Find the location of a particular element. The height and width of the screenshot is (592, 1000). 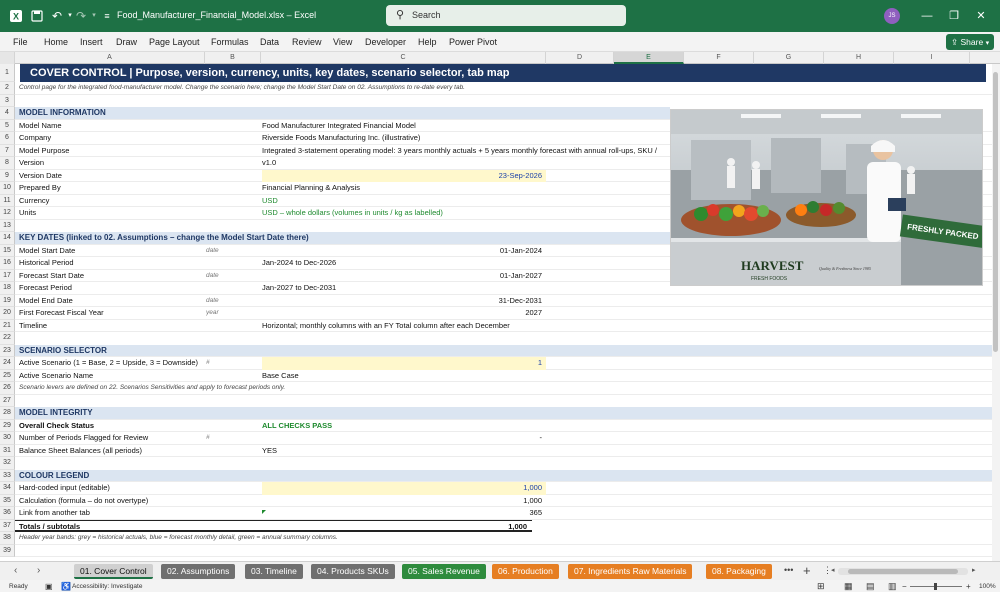

vertical-scrollbar is located at coordinates (996, 312).